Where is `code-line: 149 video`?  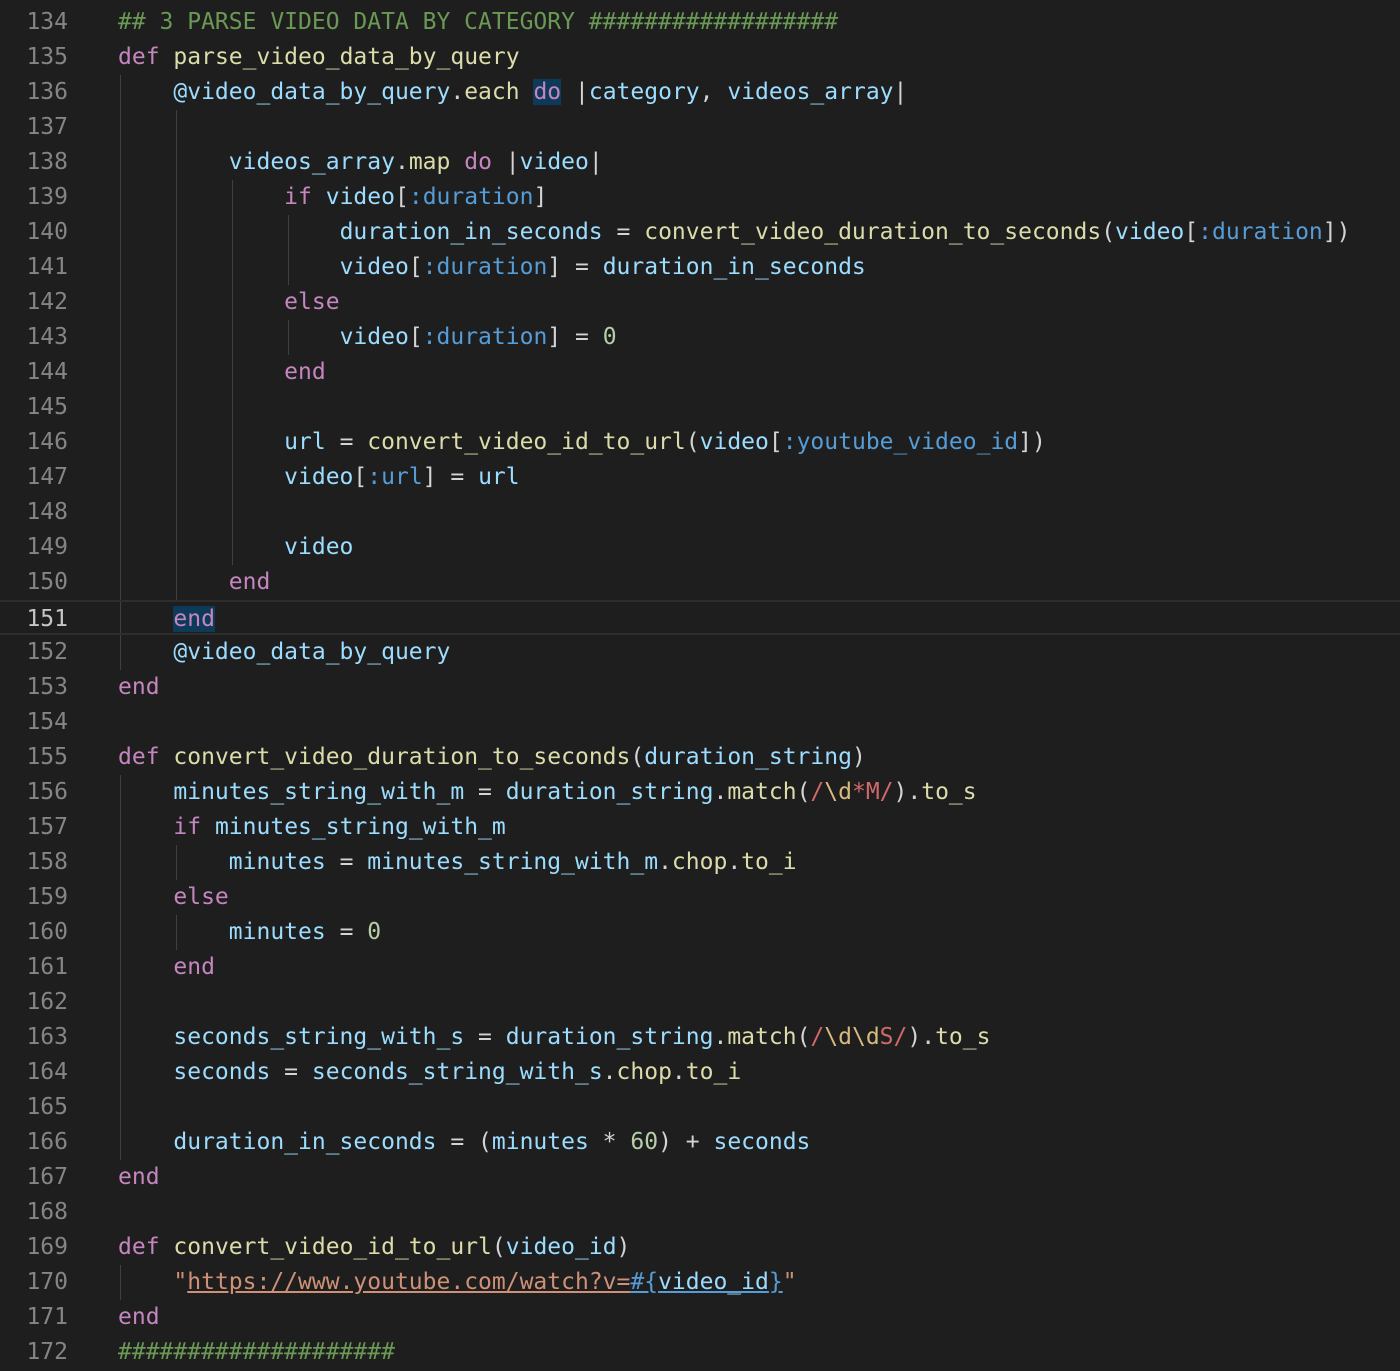 code-line: 149 video is located at coordinates (700, 547).